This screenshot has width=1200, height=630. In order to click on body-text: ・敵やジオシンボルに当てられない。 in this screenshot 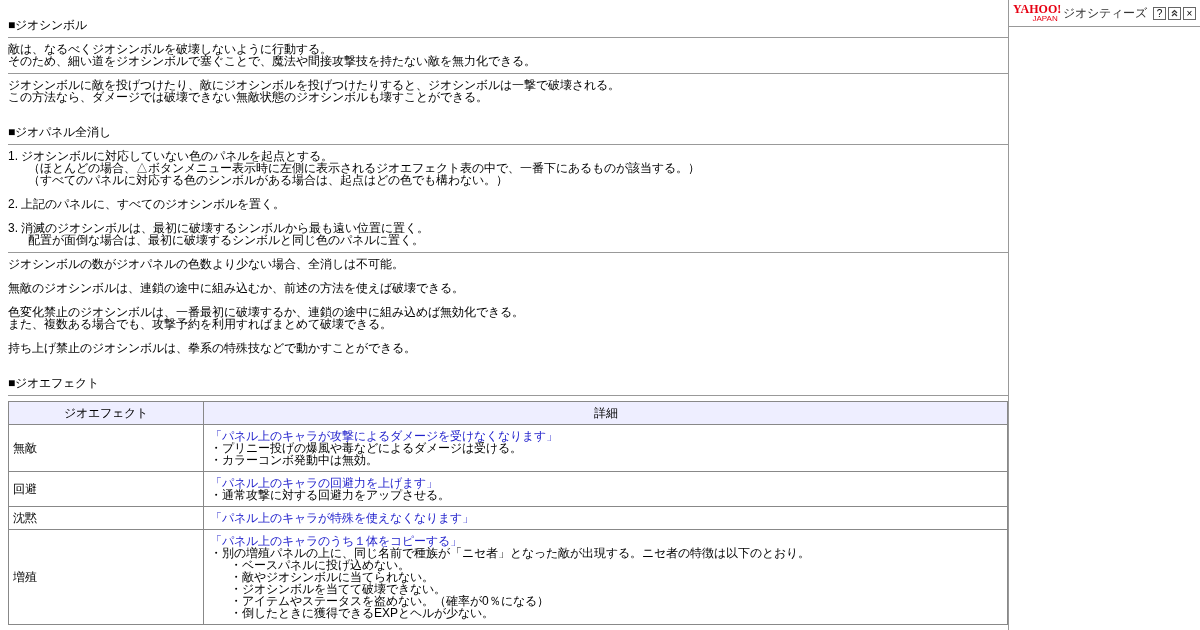, I will do `click(332, 577)`.